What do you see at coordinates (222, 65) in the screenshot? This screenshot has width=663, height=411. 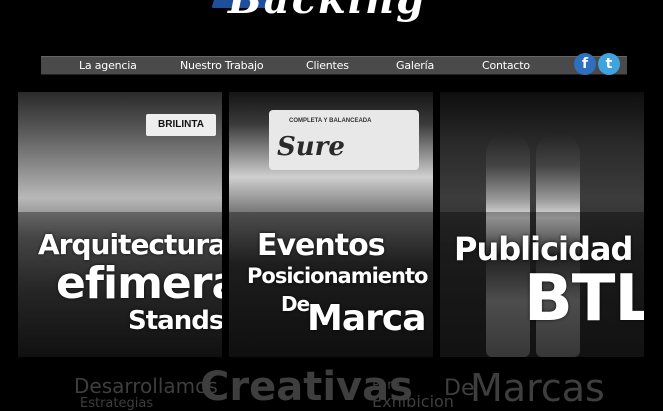 I see `nav-item-nuestro-trabajo: Nuestro Trabajo` at bounding box center [222, 65].